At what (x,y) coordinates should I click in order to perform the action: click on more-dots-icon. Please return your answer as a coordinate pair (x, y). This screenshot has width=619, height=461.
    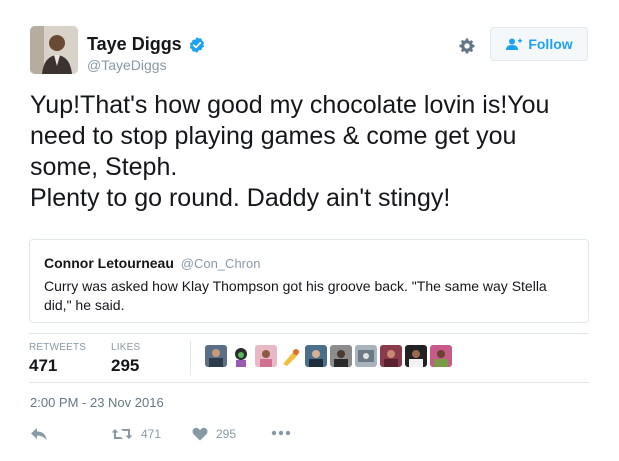
    Looking at the image, I should click on (281, 433).